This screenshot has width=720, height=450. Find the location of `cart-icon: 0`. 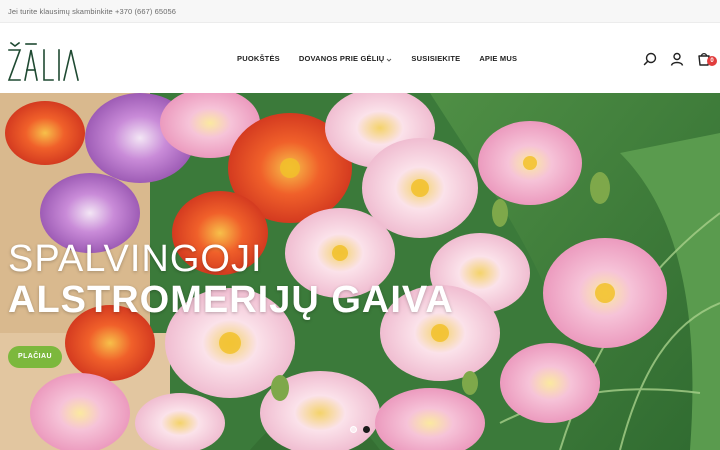

cart-icon: 0 is located at coordinates (706, 59).